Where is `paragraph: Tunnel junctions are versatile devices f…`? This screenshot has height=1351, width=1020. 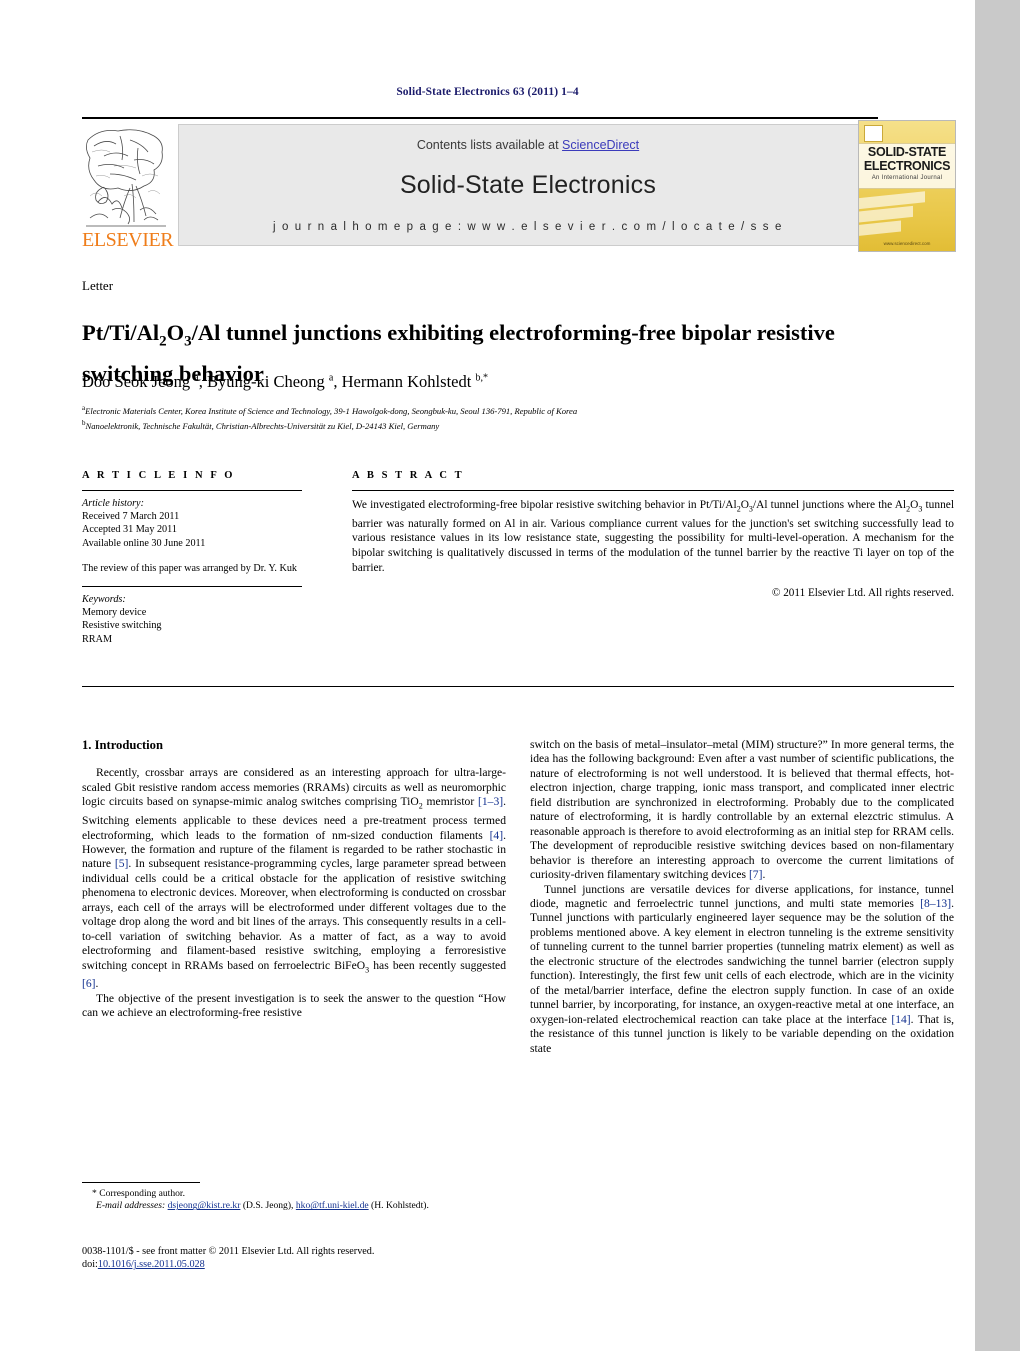
paragraph: Tunnel junctions are versatile devices f… is located at coordinates (742, 968).